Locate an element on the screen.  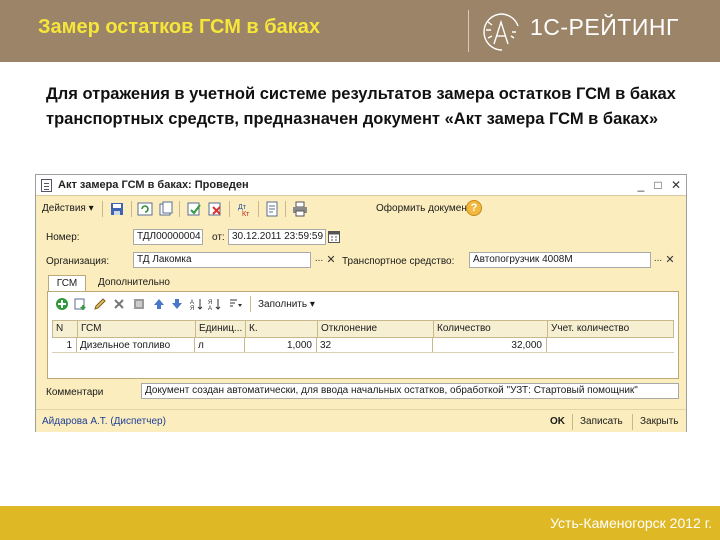
svg-text: A is located at coordinates (210, 308).